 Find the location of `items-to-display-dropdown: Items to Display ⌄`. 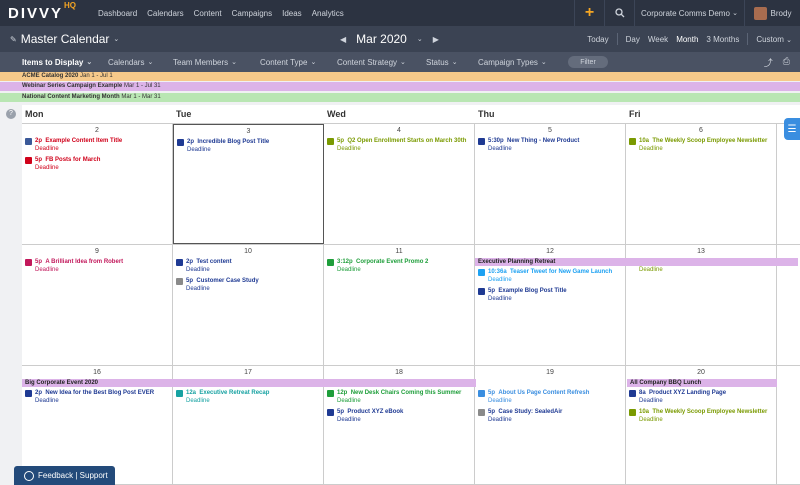

items-to-display-dropdown: Items to Display ⌄ is located at coordinates (54, 62).